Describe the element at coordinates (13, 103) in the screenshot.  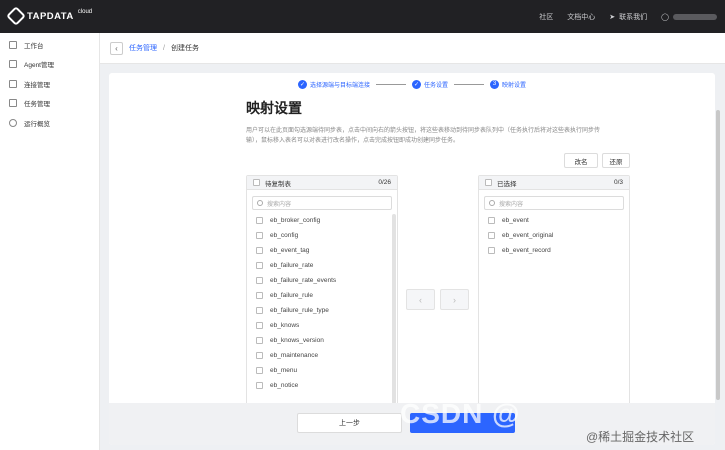
I see `task-icon` at that location.